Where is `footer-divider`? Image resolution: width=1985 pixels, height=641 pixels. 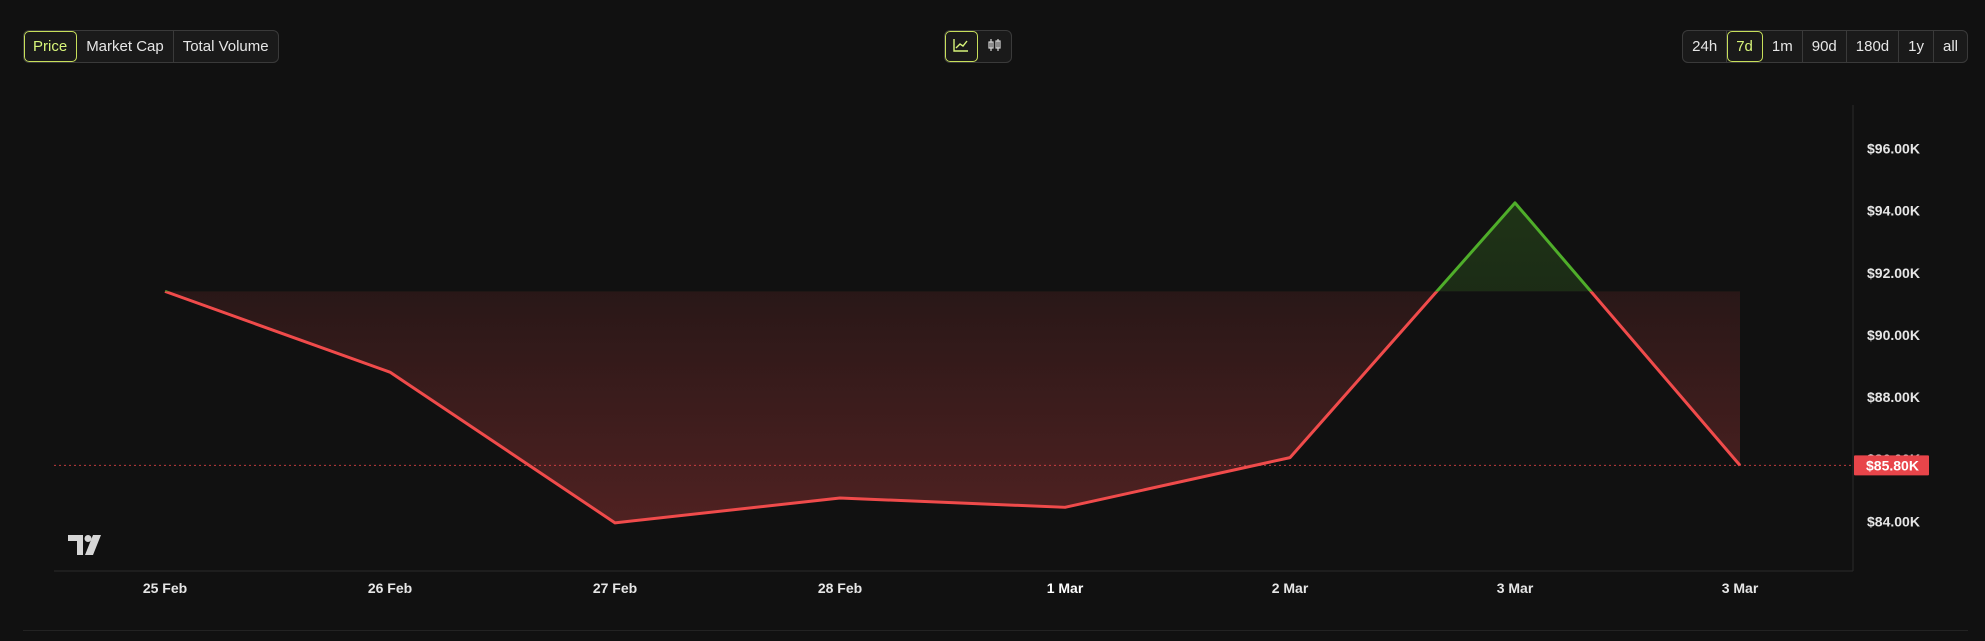 footer-divider is located at coordinates (995, 630).